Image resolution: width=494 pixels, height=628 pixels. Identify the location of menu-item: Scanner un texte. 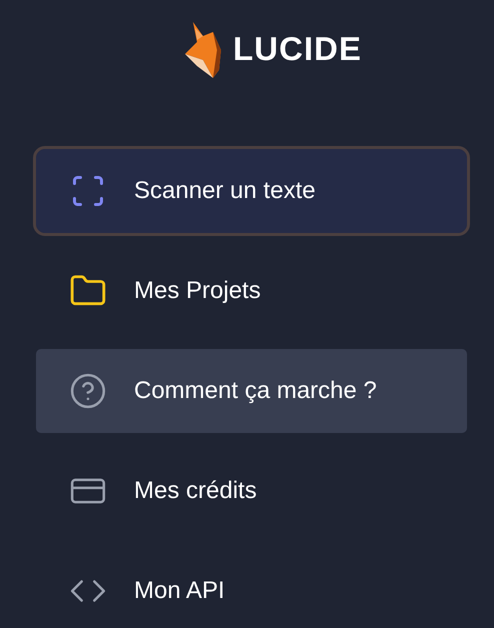
(251, 191).